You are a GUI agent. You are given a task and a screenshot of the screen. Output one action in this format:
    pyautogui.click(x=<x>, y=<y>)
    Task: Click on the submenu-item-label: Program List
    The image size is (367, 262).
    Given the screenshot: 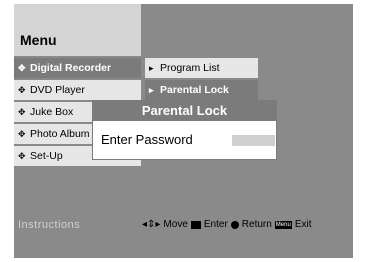 What is the action you would take?
    pyautogui.click(x=190, y=68)
    